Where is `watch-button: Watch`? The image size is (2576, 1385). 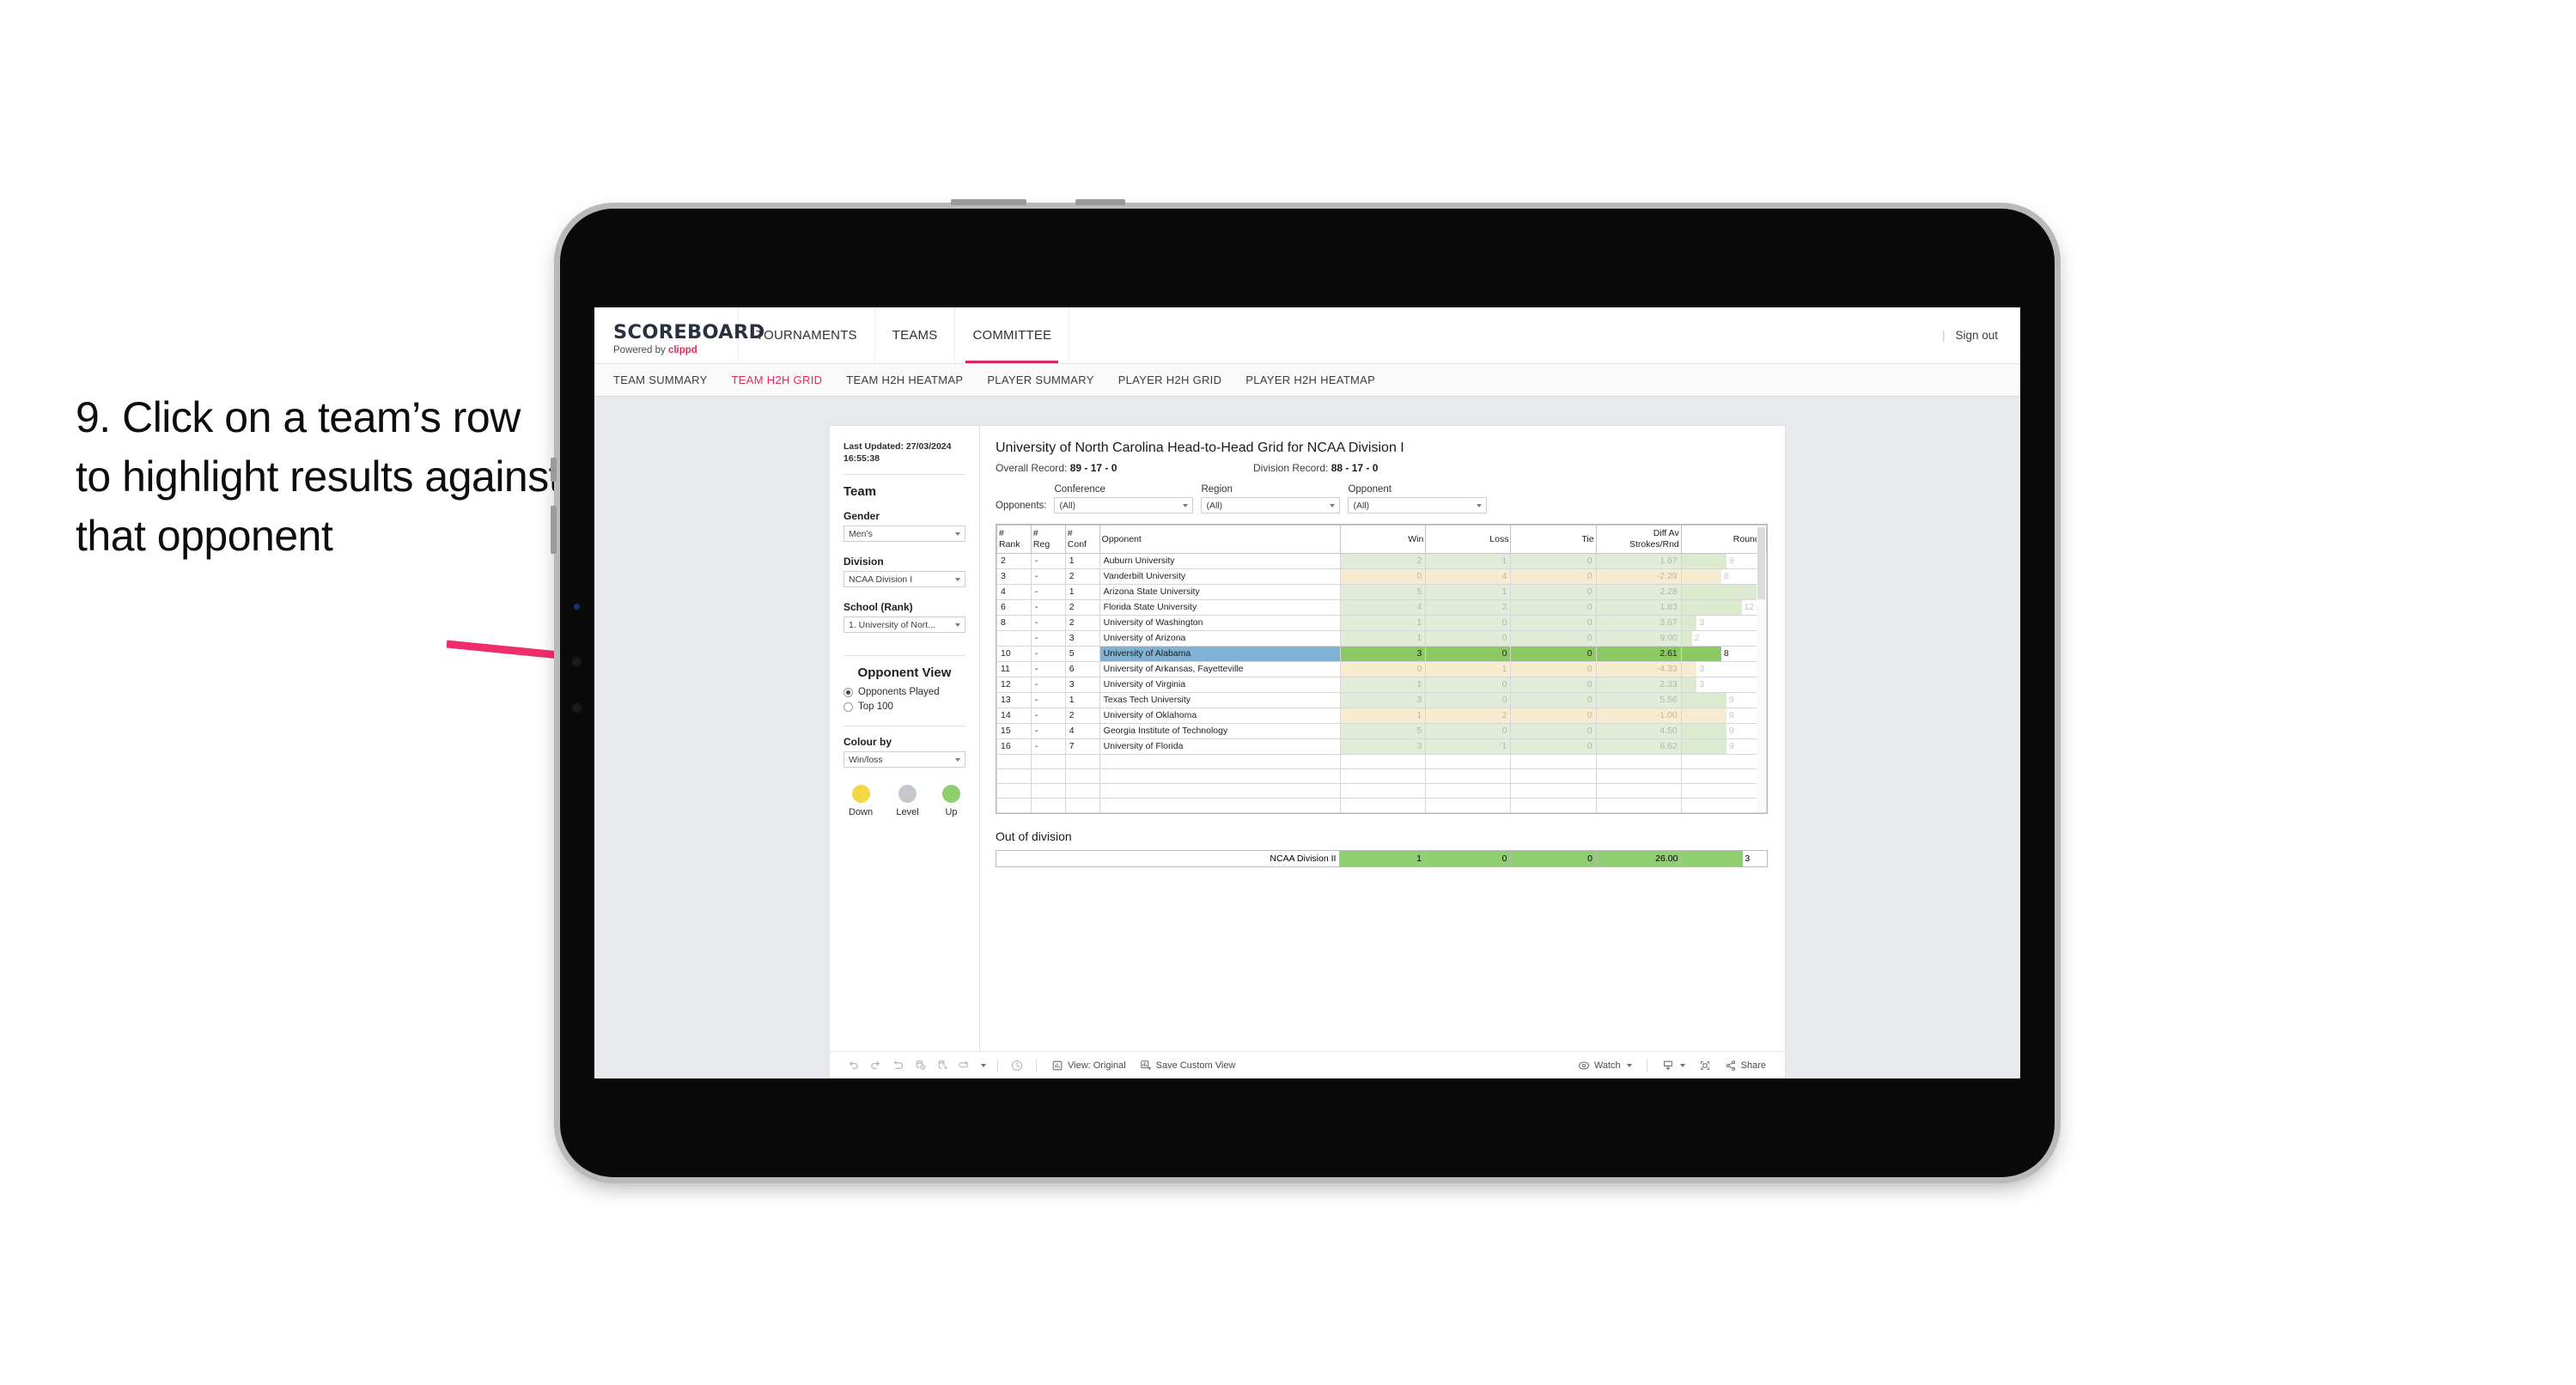 watch-button: Watch is located at coordinates (1605, 1066).